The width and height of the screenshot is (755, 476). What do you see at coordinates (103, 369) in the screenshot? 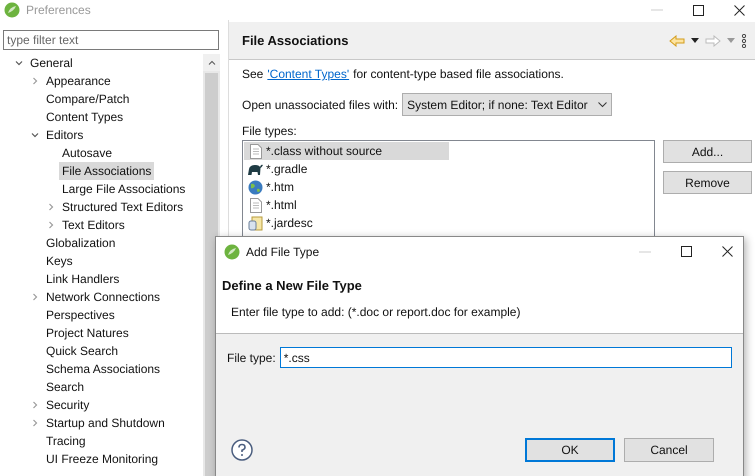
I see `tree-item: Schema Associations` at bounding box center [103, 369].